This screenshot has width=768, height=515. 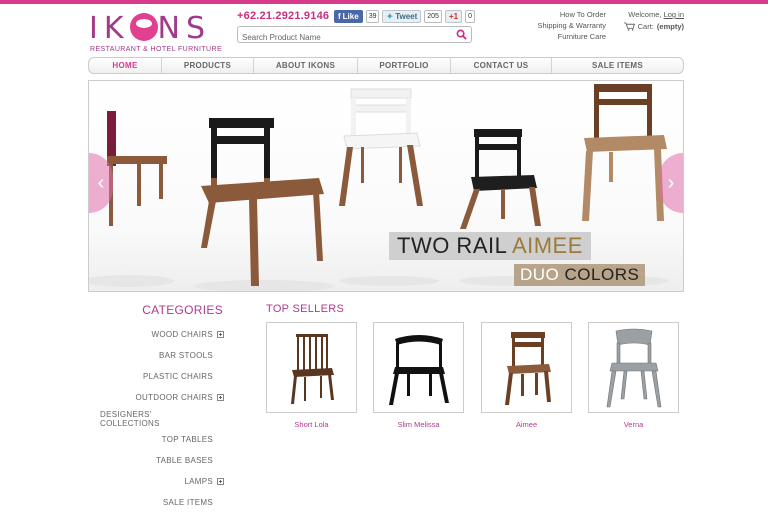 I want to click on product-card: Verna, so click(x=633, y=375).